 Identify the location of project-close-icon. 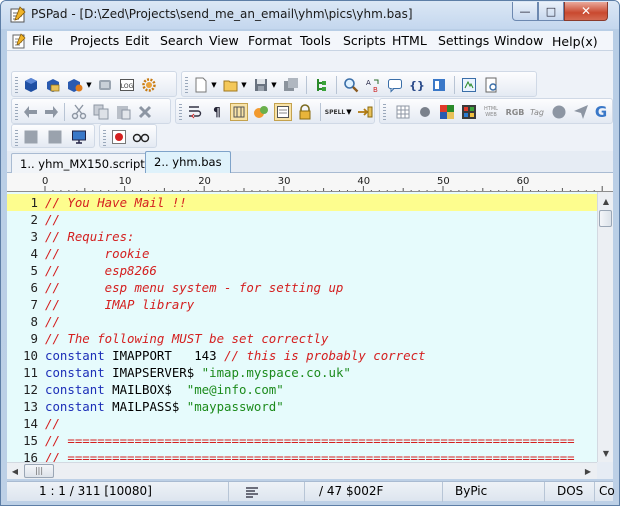
(105, 85).